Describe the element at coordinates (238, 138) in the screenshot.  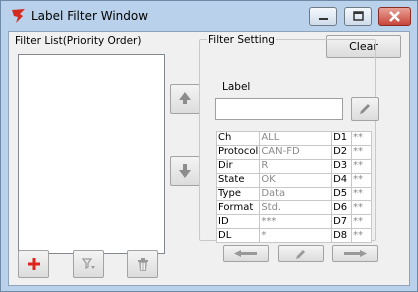
I see `filter-setting-key-cell: Ch` at that location.